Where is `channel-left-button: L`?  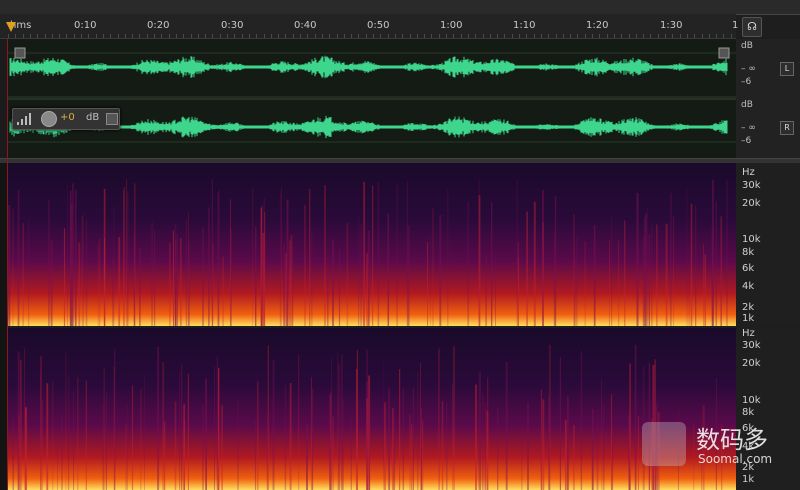 channel-left-button: L is located at coordinates (787, 69).